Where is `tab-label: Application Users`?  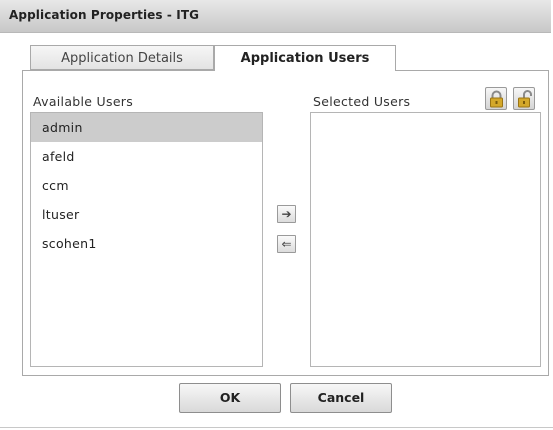
tab-label: Application Users is located at coordinates (305, 58).